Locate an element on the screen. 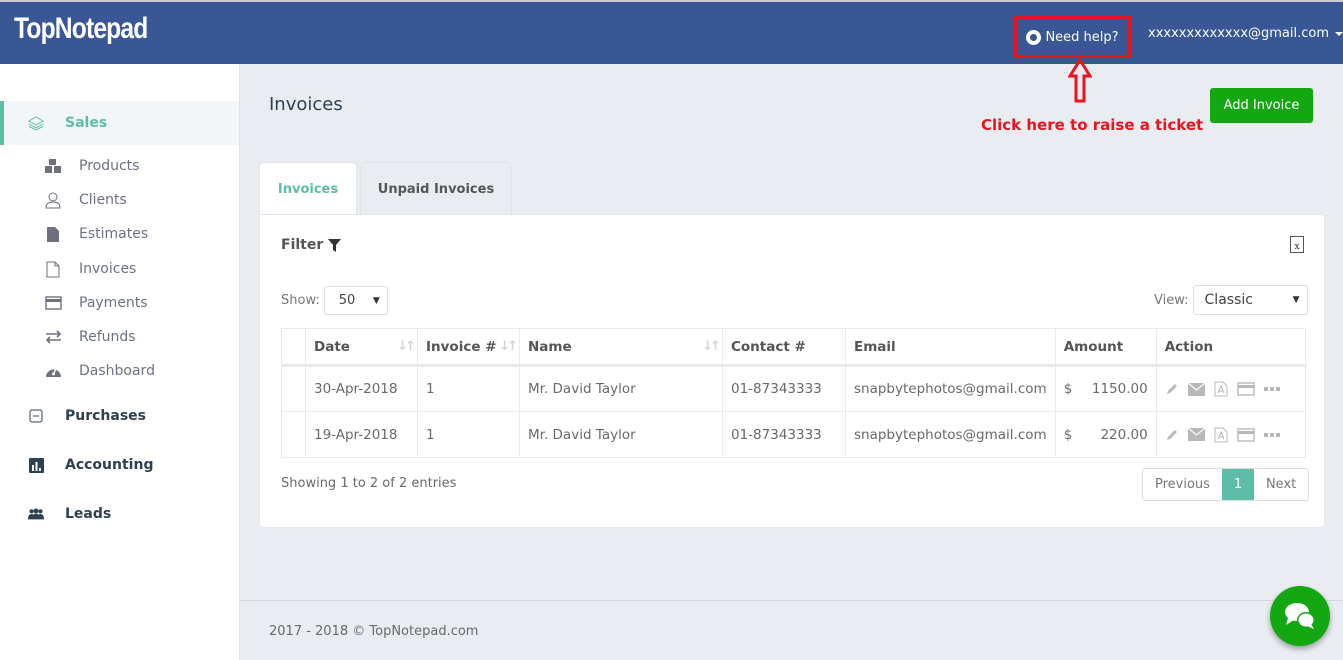 This screenshot has width=1343, height=660. column-header-name: Name ↓↑ is located at coordinates (621, 347).